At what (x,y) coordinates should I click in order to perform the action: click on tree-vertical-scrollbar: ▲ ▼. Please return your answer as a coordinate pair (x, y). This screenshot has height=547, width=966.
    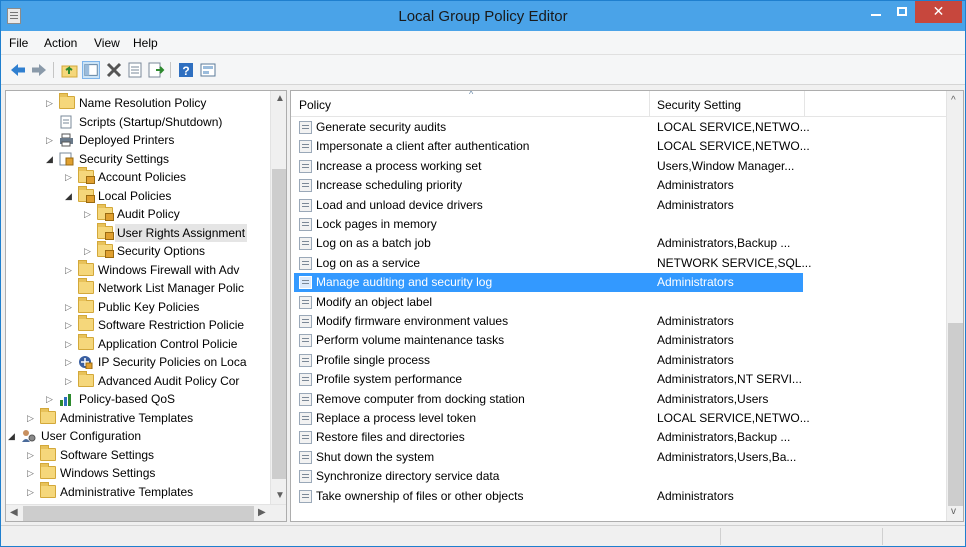
    Looking at the image, I should click on (278, 297).